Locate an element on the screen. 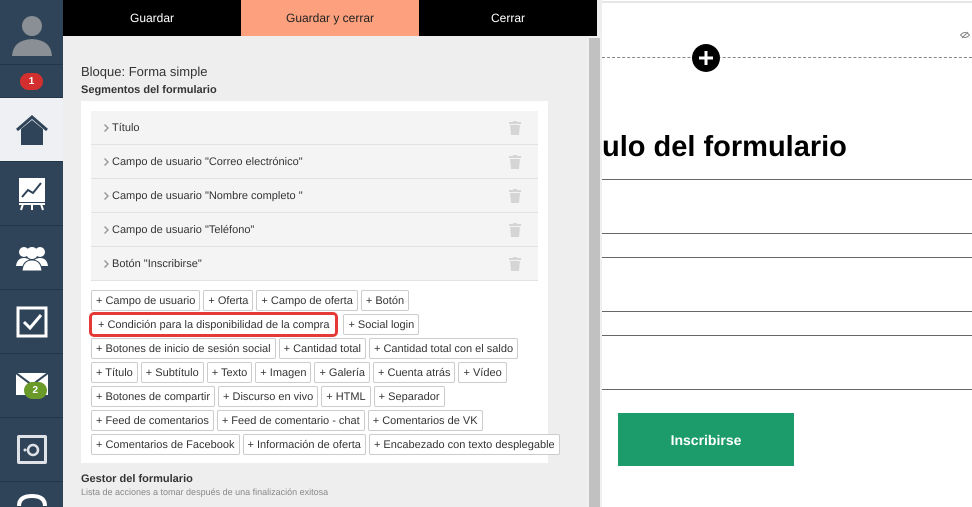 The height and width of the screenshot is (507, 972). add-element-button: + Botones de compartir is located at coordinates (153, 396).